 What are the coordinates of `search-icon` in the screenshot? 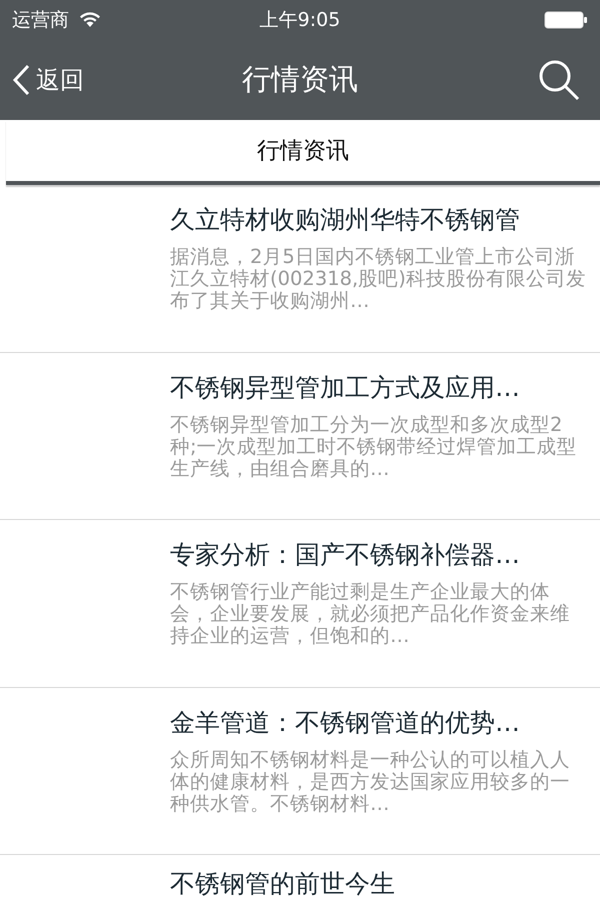 It's located at (559, 79).